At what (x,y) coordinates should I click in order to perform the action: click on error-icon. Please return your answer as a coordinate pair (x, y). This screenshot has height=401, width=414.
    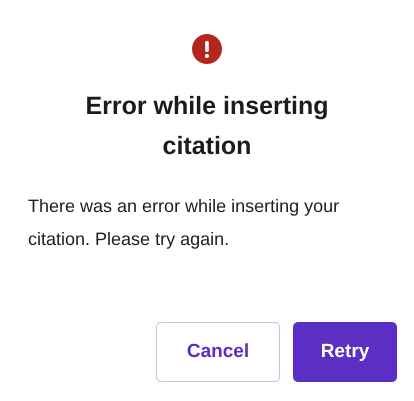
    Looking at the image, I should click on (207, 49).